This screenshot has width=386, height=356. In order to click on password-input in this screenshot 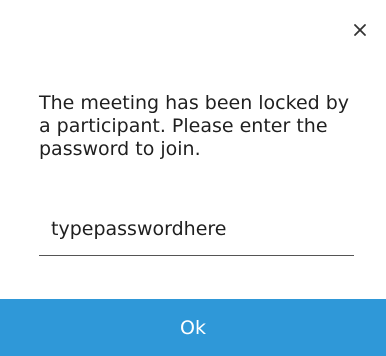, I will do `click(196, 229)`.